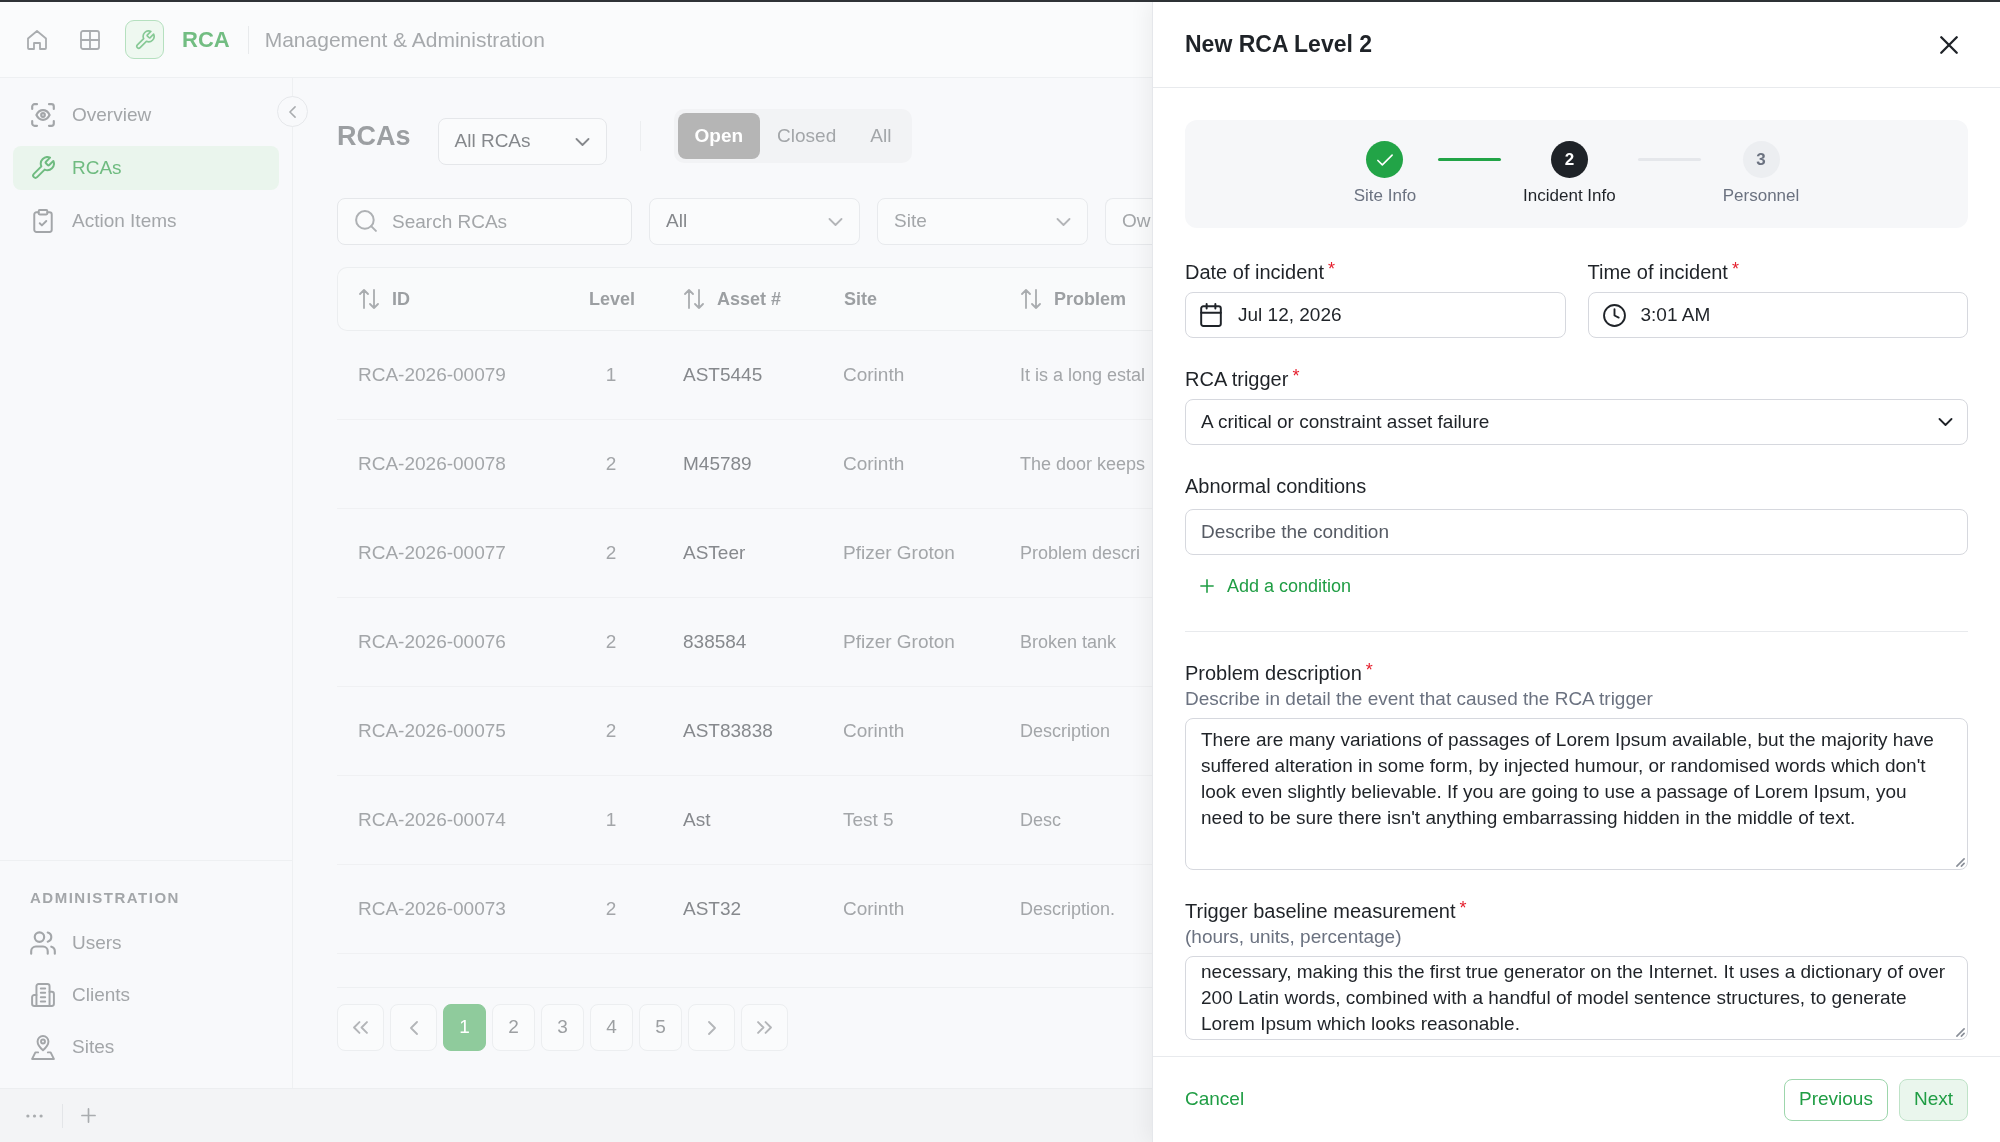  Describe the element at coordinates (43, 995) in the screenshot. I see `building-icon` at that location.